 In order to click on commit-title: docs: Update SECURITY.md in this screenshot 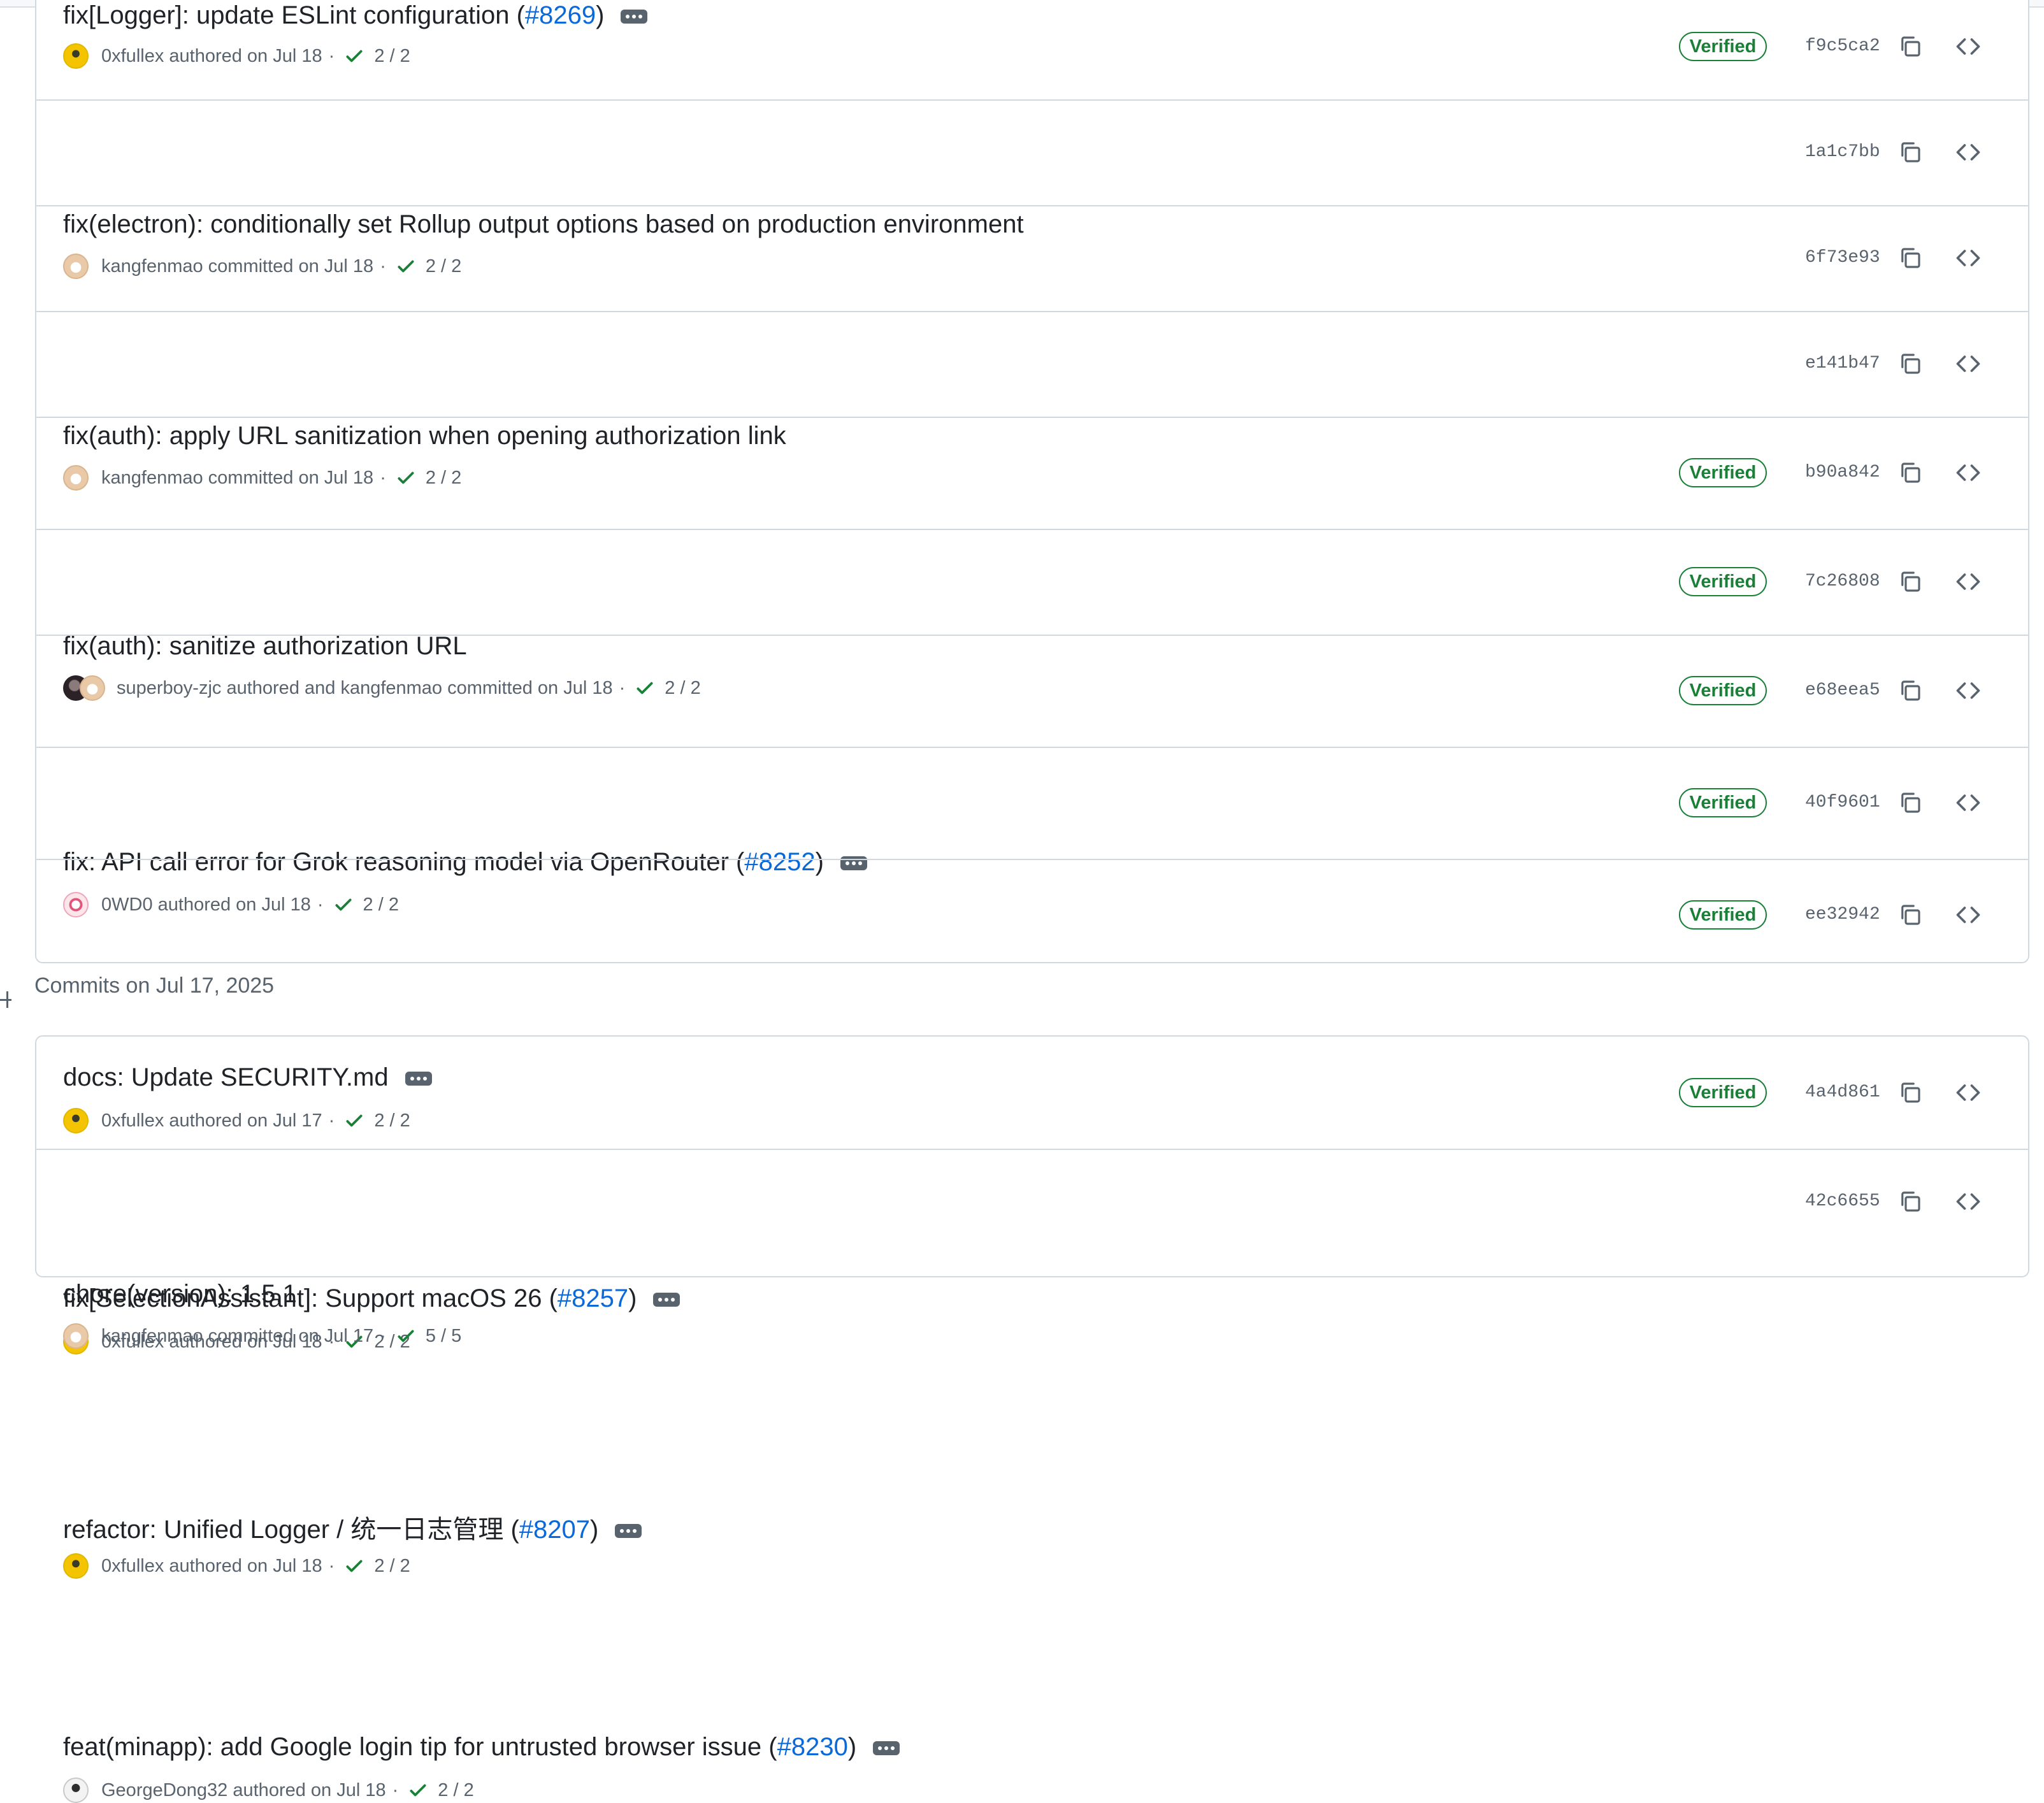, I will do `click(247, 1077)`.